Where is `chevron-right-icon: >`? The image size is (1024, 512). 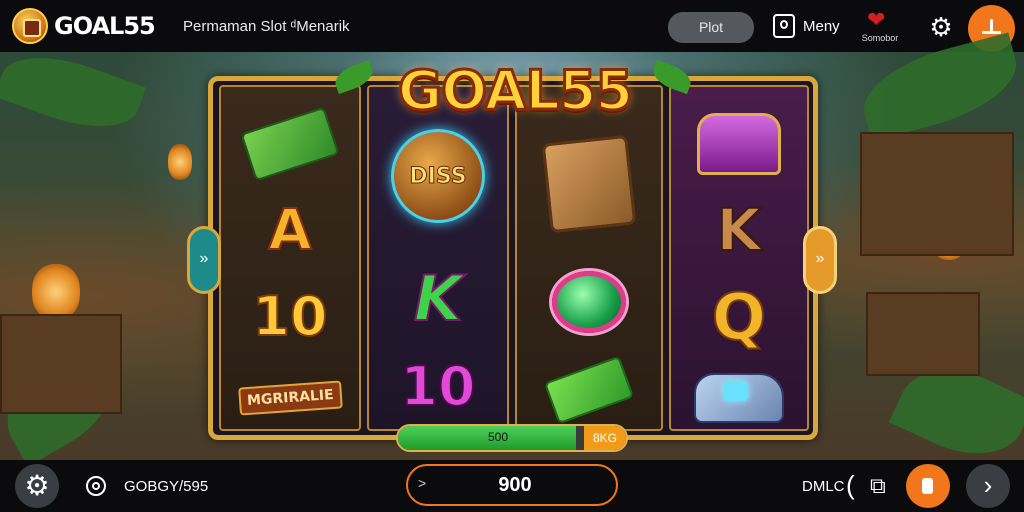 chevron-right-icon: > is located at coordinates (422, 483).